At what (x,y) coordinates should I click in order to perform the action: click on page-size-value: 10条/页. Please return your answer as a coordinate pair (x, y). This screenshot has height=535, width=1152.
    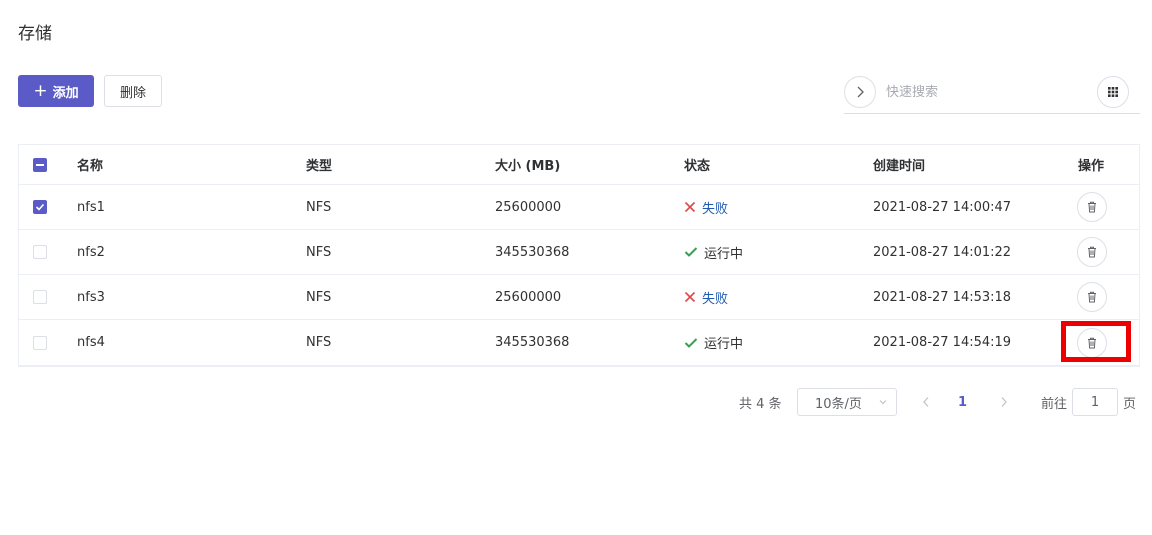
    Looking at the image, I should click on (838, 404).